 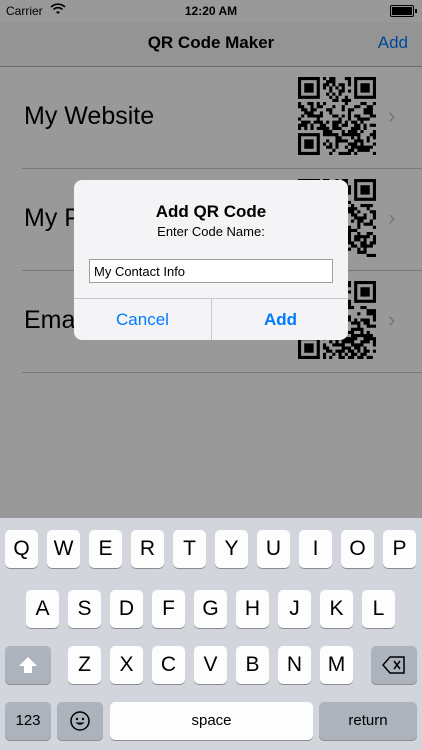 I want to click on key: A, so click(x=42, y=609).